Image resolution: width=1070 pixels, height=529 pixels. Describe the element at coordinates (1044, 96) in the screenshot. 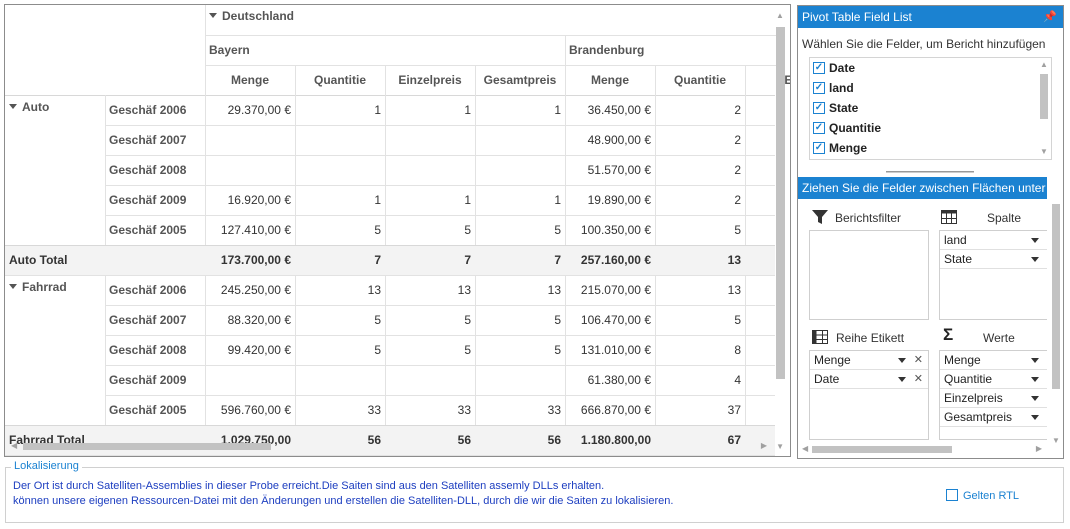

I see `field-list-scroll-thumb` at that location.